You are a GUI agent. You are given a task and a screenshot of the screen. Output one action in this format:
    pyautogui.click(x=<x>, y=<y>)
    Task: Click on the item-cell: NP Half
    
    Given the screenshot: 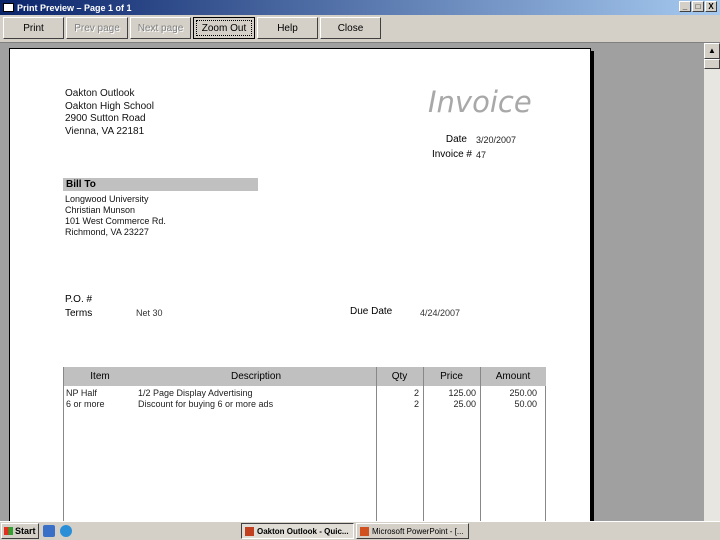 What is the action you would take?
    pyautogui.click(x=81, y=393)
    